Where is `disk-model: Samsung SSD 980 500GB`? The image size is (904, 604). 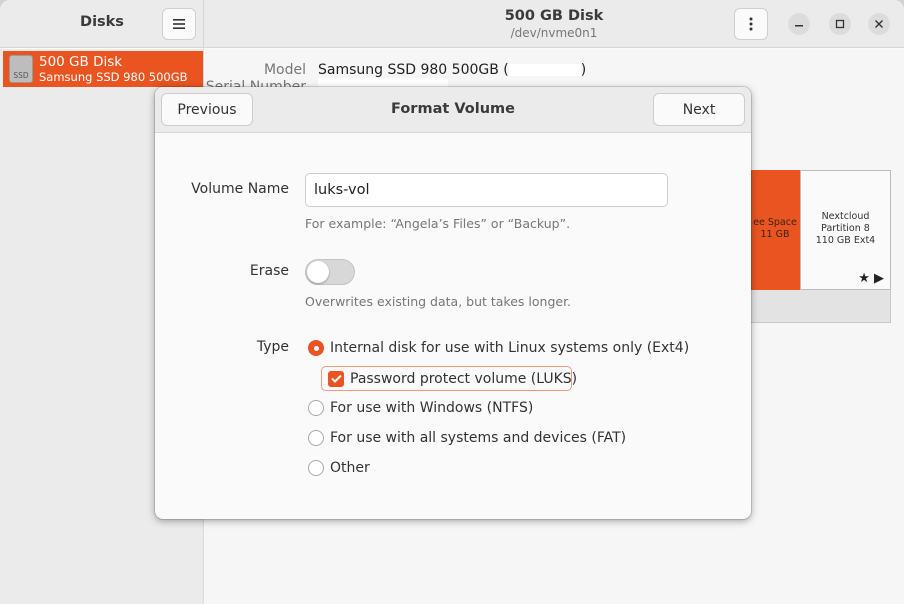 disk-model: Samsung SSD 980 500GB is located at coordinates (113, 76).